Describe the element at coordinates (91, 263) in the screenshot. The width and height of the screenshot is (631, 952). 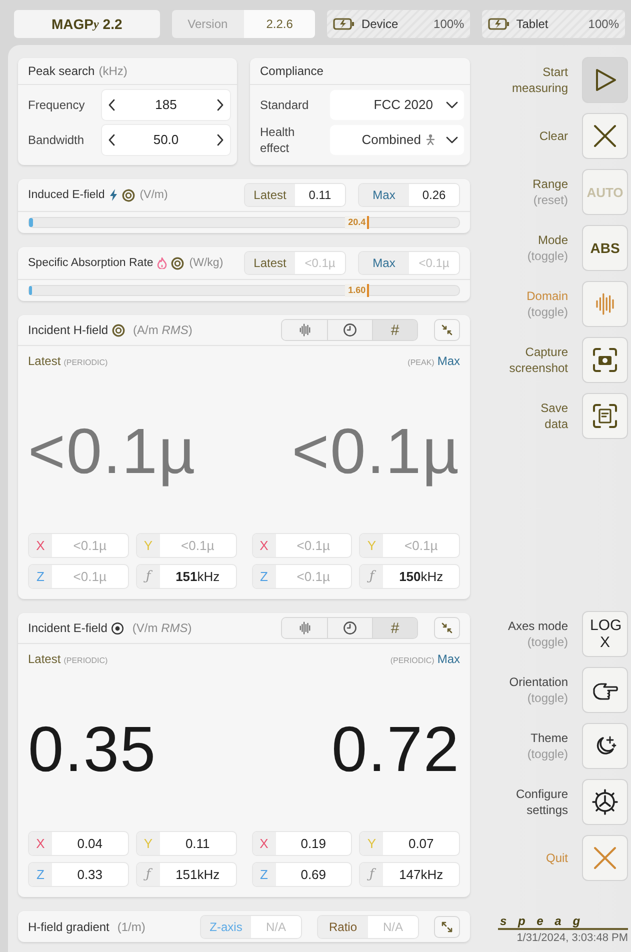
I see `card-title: Specific Absorption Rate` at that location.